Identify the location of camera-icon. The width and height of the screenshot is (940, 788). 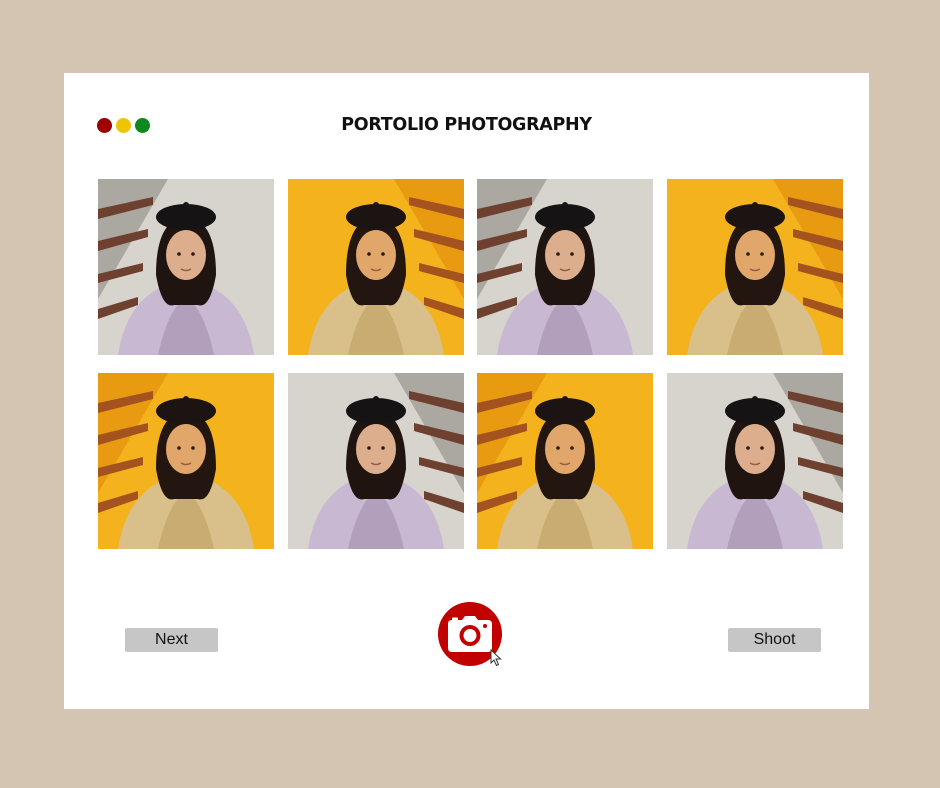
(470, 634).